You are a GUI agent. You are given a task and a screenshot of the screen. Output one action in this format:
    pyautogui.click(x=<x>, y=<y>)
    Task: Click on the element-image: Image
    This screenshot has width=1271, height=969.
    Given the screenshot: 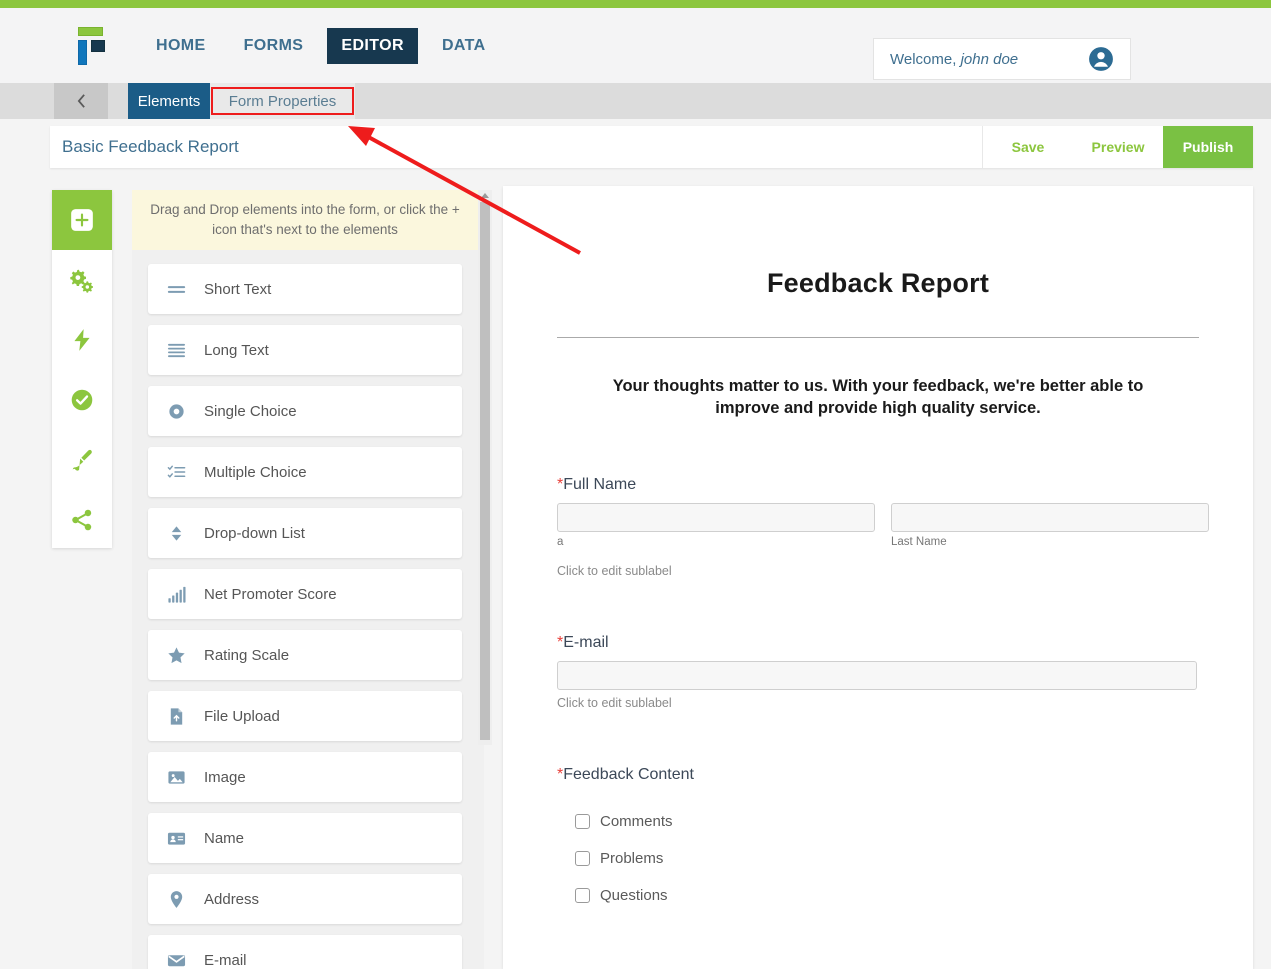 What is the action you would take?
    pyautogui.click(x=305, y=777)
    